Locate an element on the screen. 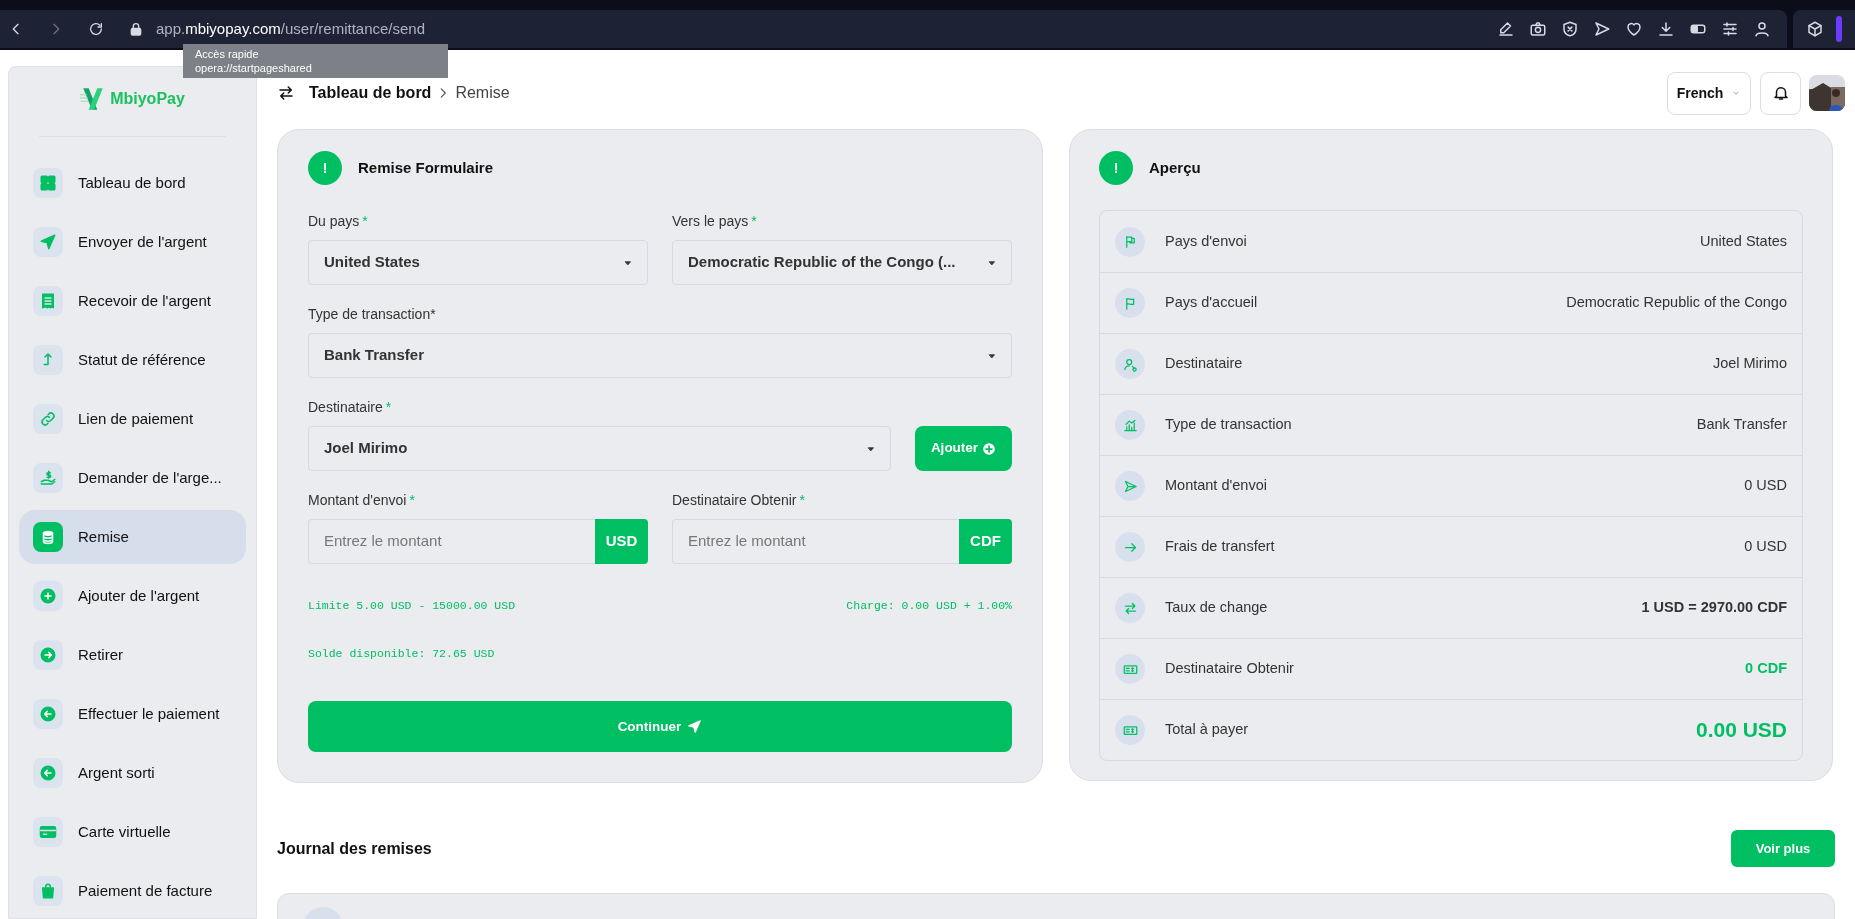 The width and height of the screenshot is (1855, 919). summary-value: United States is located at coordinates (1743, 241).